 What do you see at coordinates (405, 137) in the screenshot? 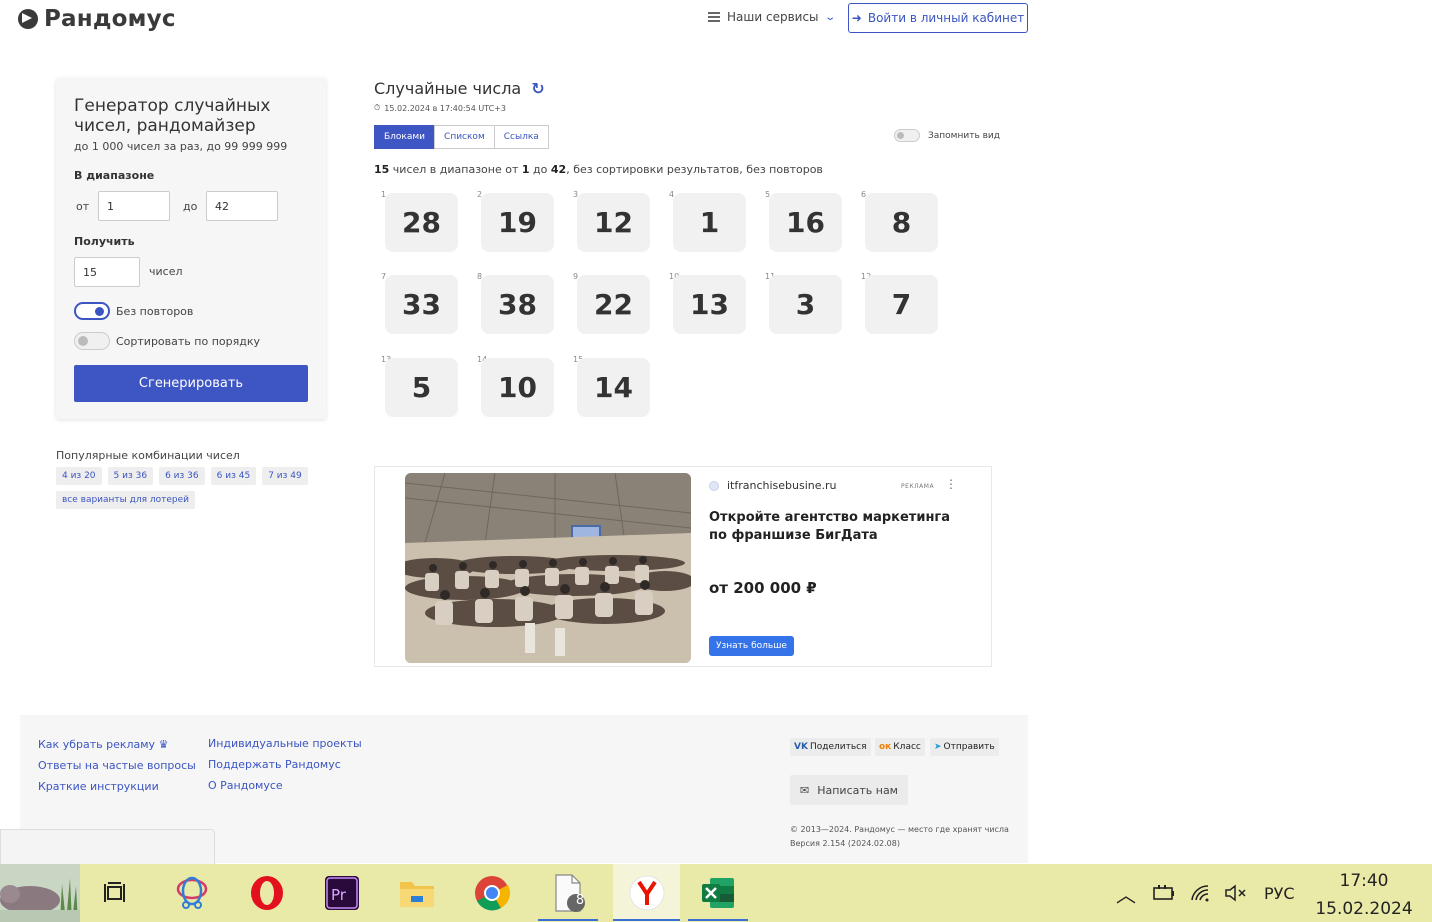
I see `tab-blocks: Блоками` at bounding box center [405, 137].